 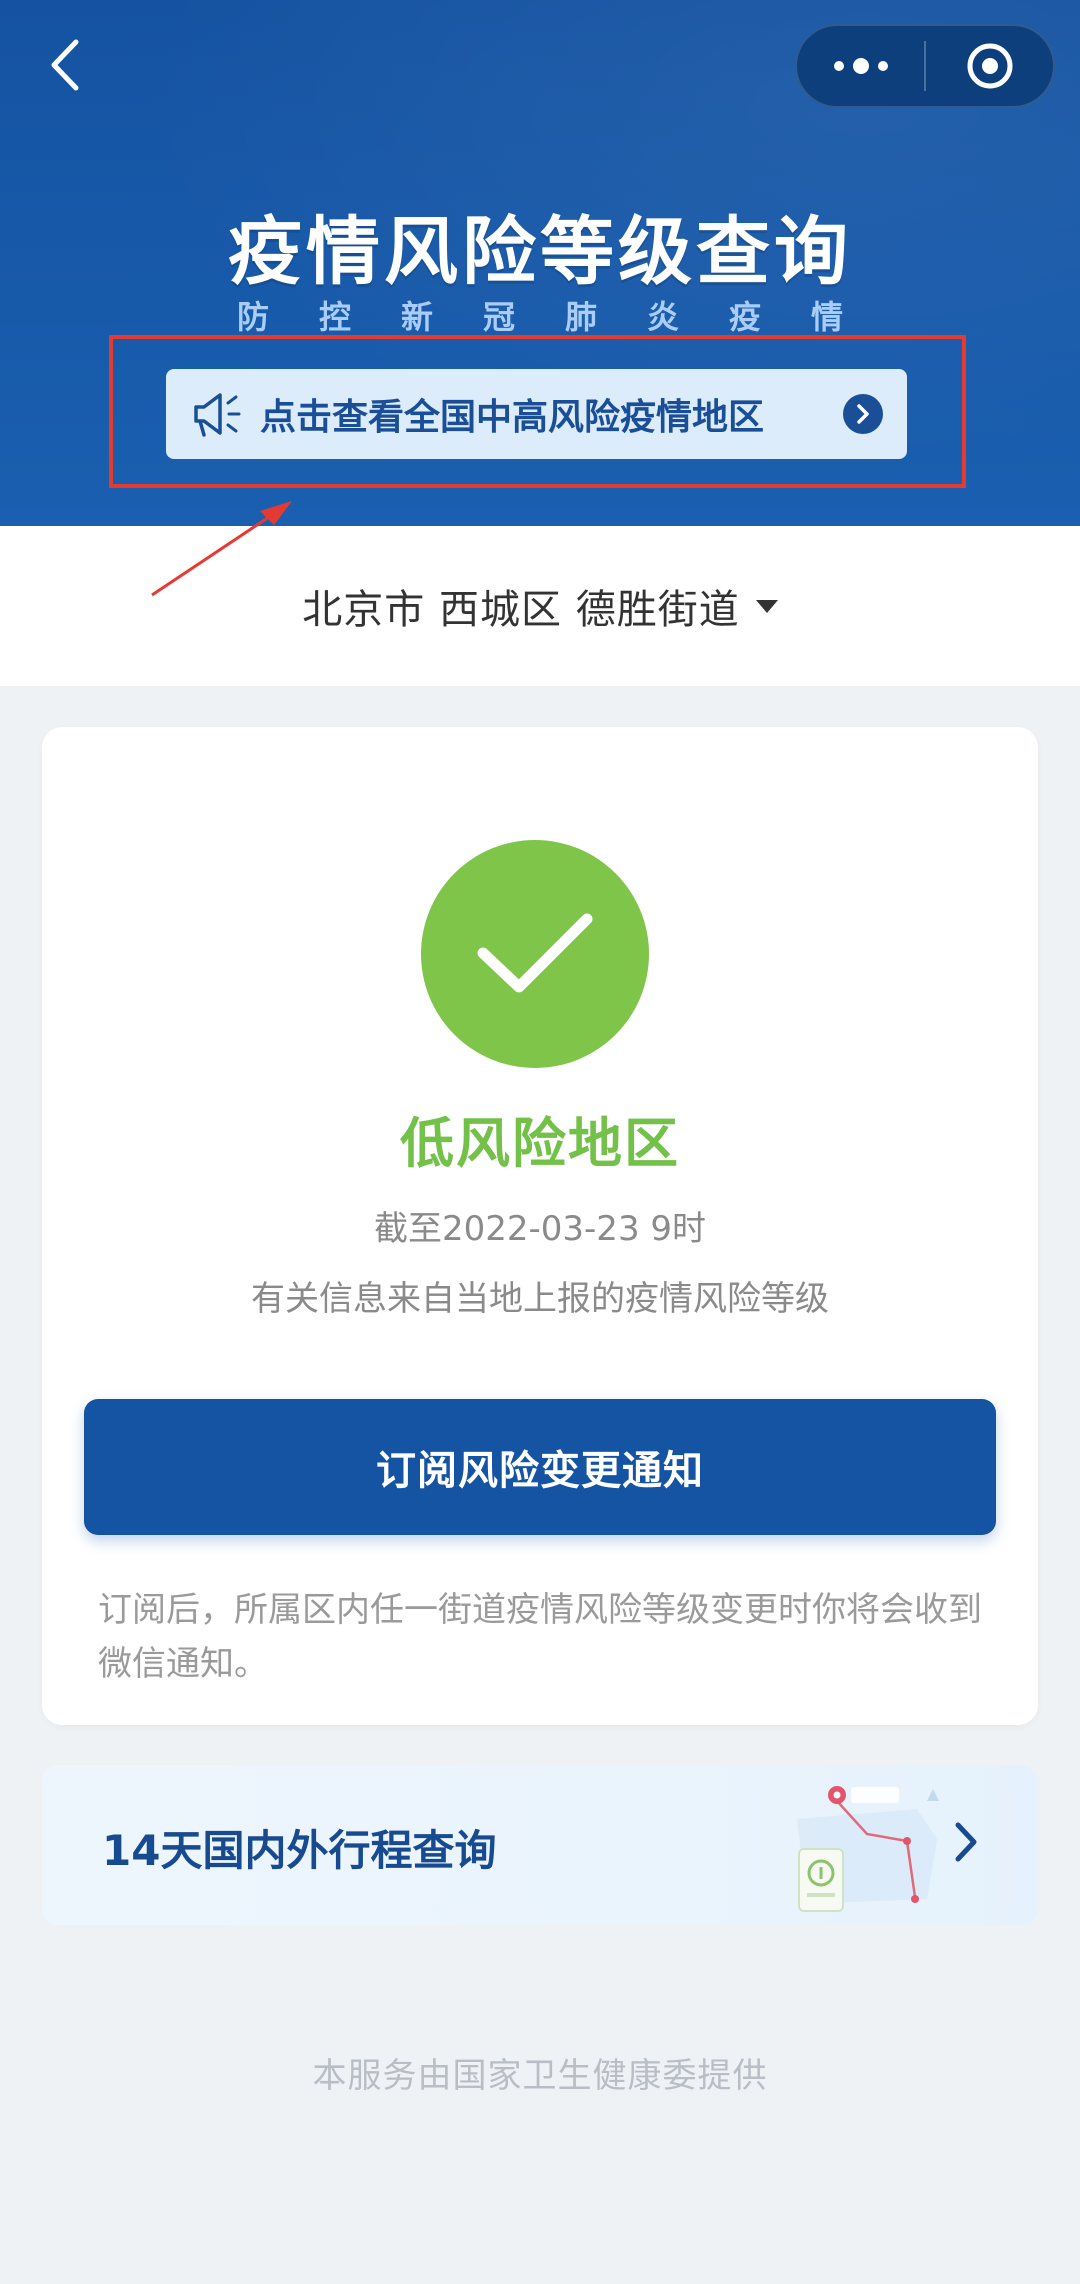 What do you see at coordinates (521, 610) in the screenshot?
I see `location-text: 北京市 西城区 德胜街道` at bounding box center [521, 610].